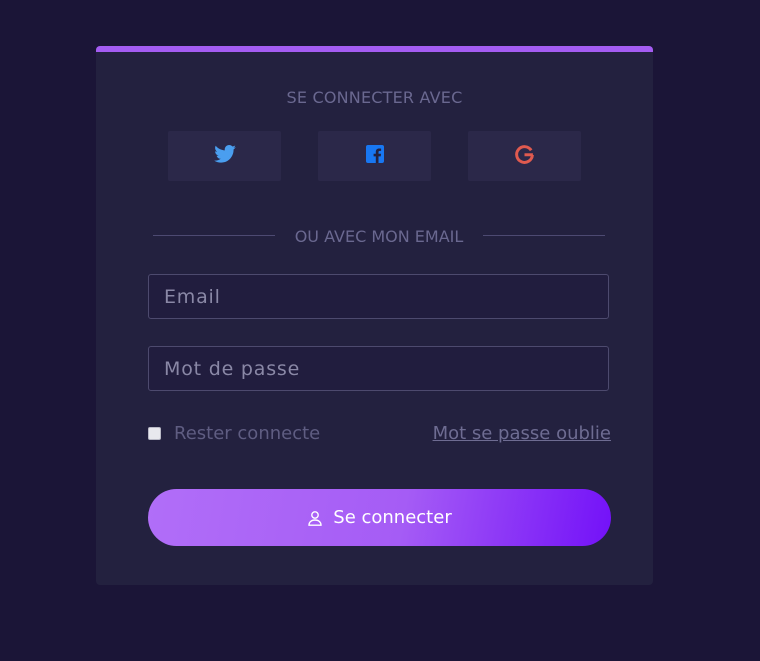 Image resolution: width=760 pixels, height=661 pixels. What do you see at coordinates (392, 517) in the screenshot?
I see `login-button-label: Se connecter` at bounding box center [392, 517].